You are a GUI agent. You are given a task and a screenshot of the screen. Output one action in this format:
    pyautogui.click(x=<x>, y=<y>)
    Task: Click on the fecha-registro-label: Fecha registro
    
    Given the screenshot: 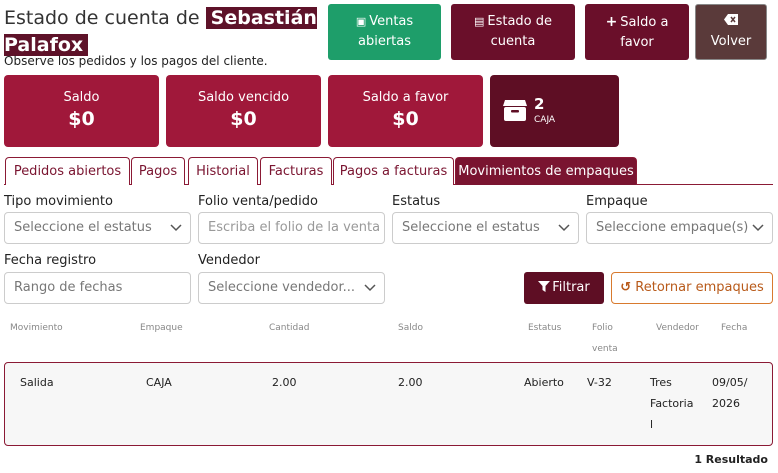 What is the action you would take?
    pyautogui.click(x=50, y=260)
    